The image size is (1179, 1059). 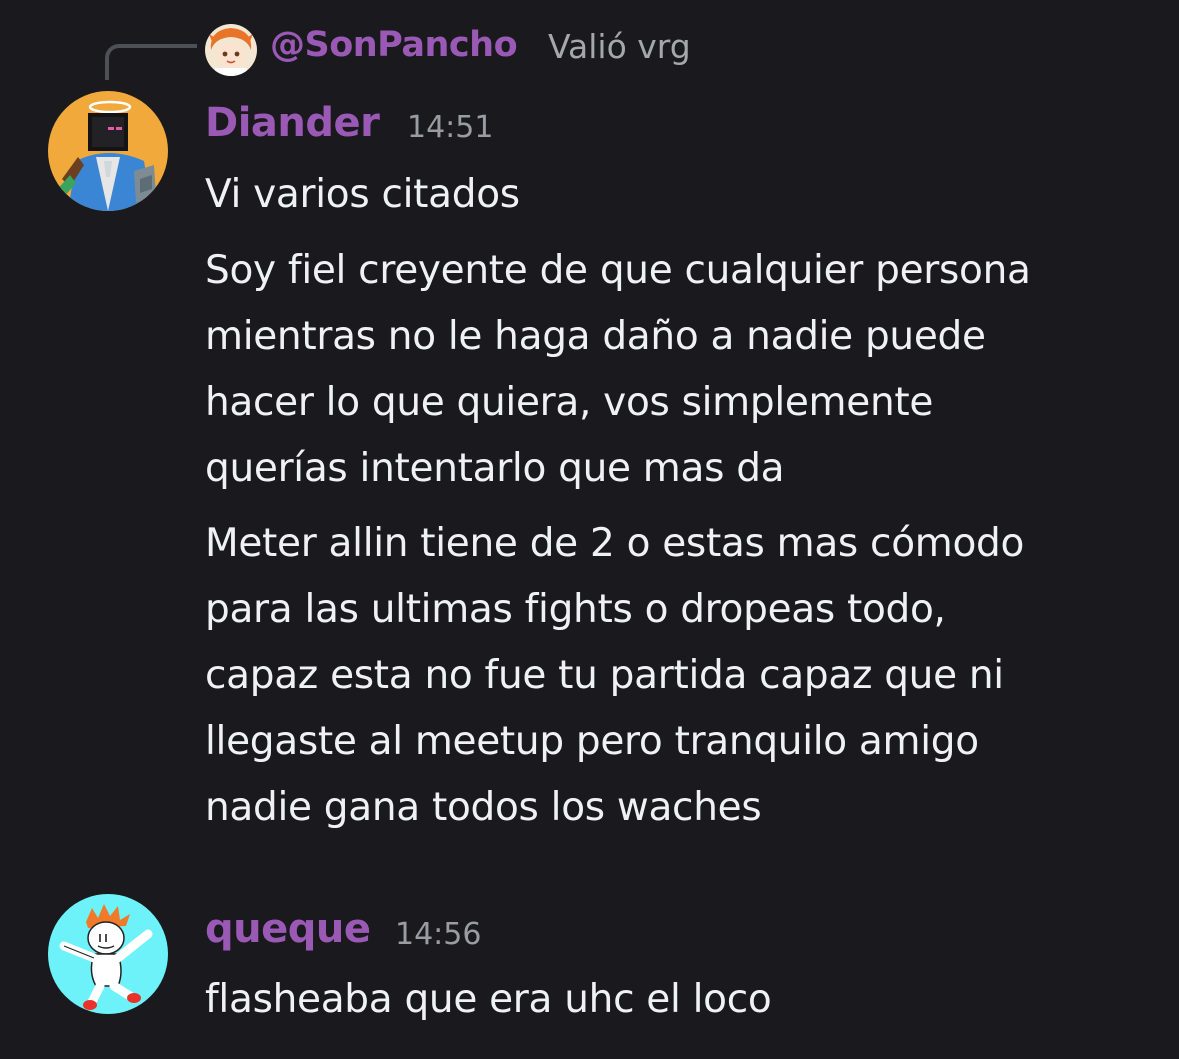 I want to click on minecraft-character-avatar-icon, so click(x=108, y=151).